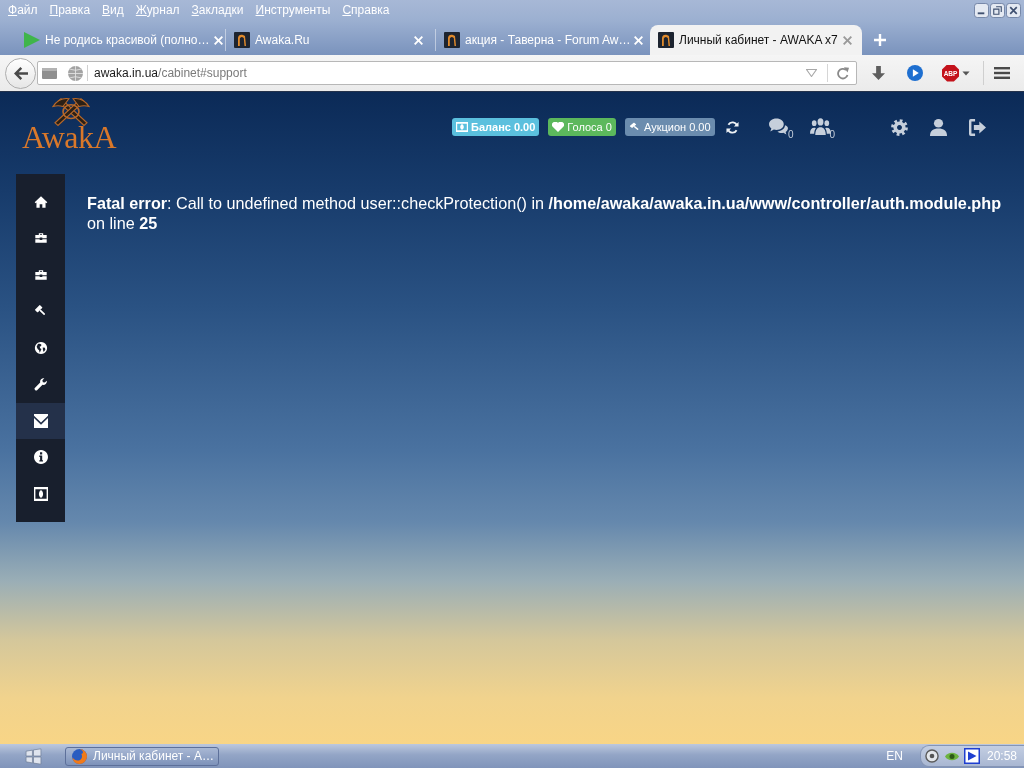  Describe the element at coordinates (293, 10) in the screenshot. I see `menu-item: Инструменты` at that location.